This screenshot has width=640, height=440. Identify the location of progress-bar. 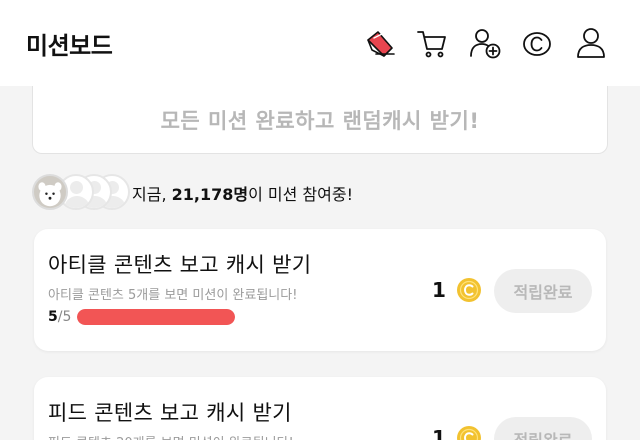
(156, 317).